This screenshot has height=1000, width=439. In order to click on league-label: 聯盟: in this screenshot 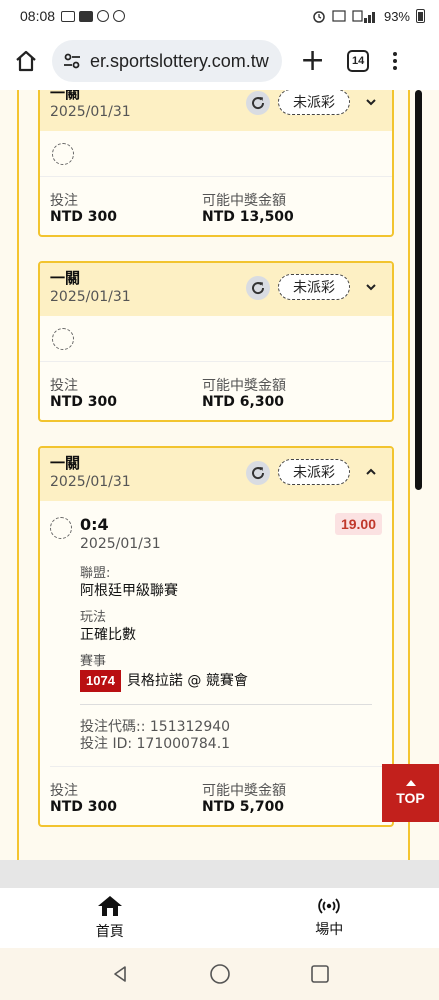, I will do `click(95, 573)`.